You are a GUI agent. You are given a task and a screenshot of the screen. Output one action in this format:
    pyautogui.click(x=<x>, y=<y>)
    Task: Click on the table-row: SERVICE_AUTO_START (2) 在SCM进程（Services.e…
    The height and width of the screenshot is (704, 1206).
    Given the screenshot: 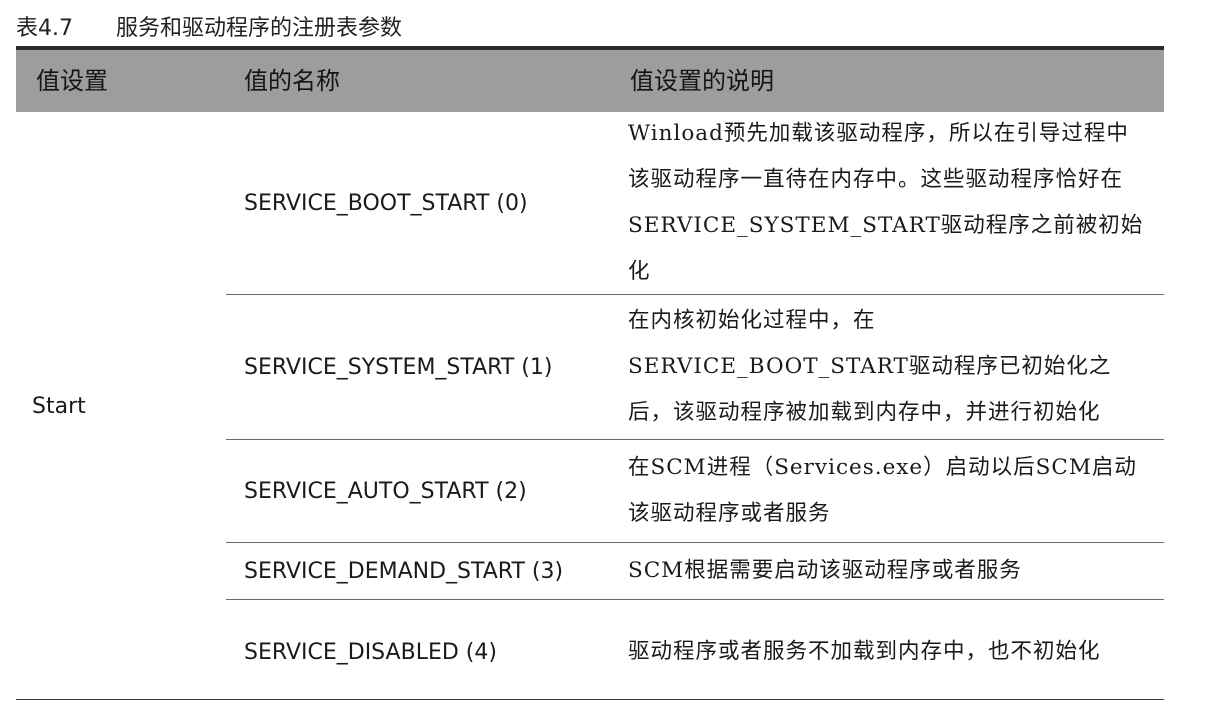 What is the action you would take?
    pyautogui.click(x=695, y=491)
    